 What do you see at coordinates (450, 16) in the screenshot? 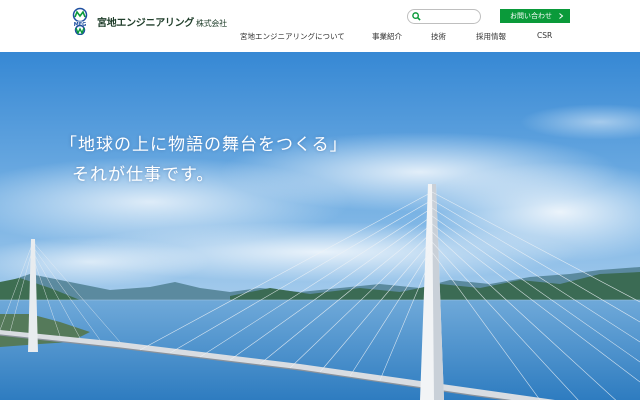
I see `search-input` at bounding box center [450, 16].